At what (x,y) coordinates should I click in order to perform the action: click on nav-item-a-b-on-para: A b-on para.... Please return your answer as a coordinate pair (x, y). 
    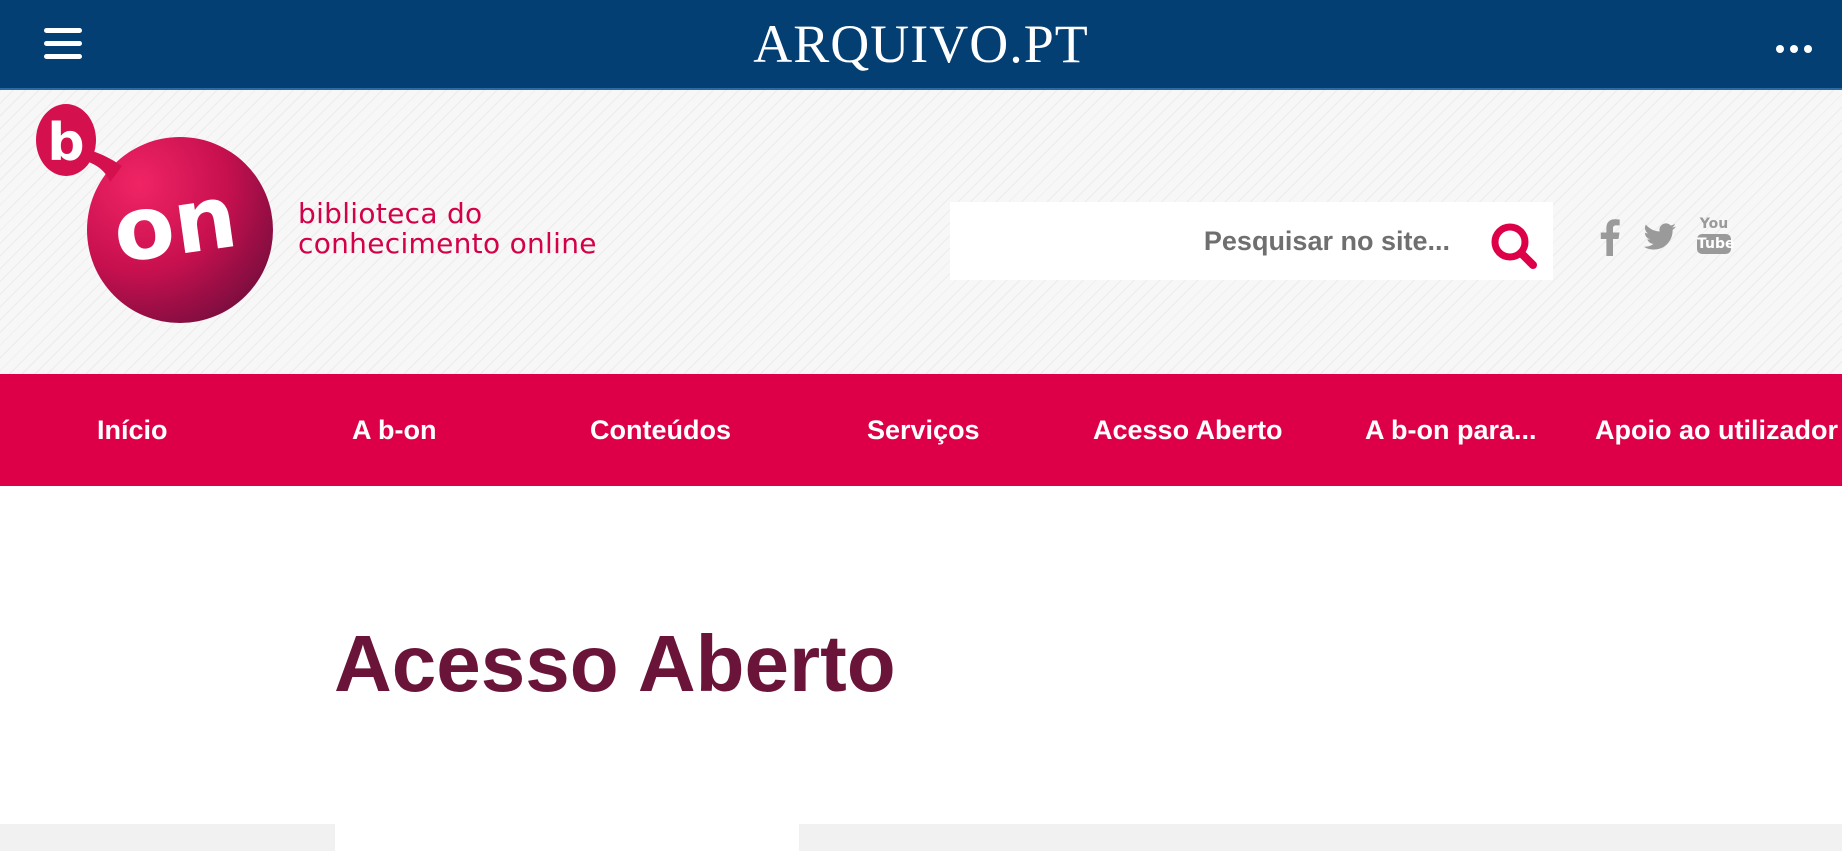
    Looking at the image, I should click on (1451, 430).